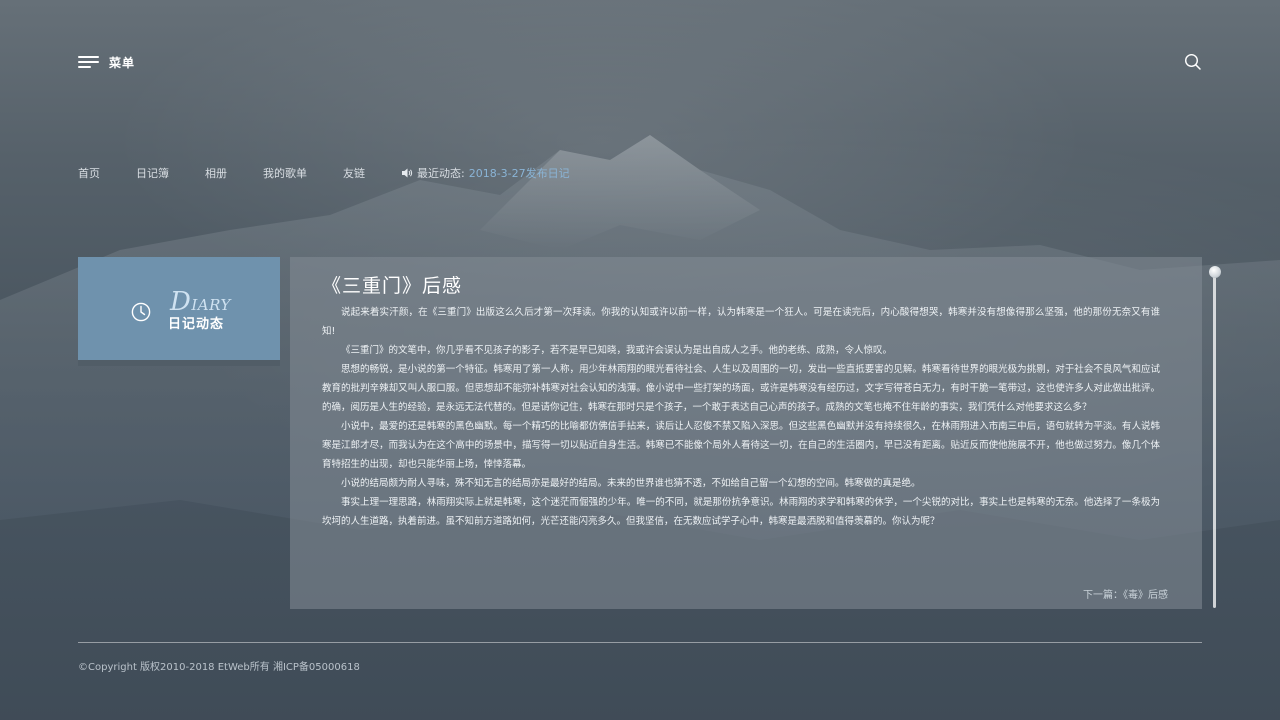 Image resolution: width=1280 pixels, height=720 pixels. What do you see at coordinates (1125, 593) in the screenshot?
I see `next-article-link: 下一篇：《毒》后感` at bounding box center [1125, 593].